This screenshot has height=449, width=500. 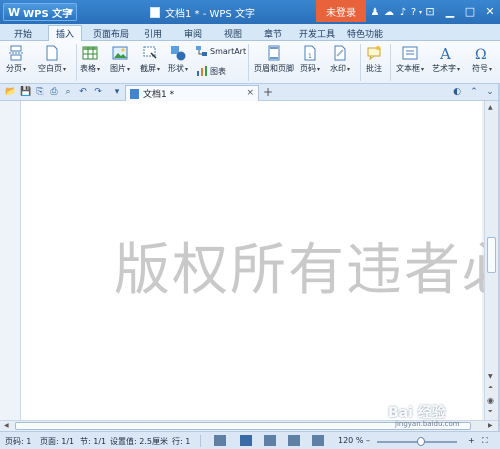 I want to click on tab-view: 视图, so click(x=233, y=33).